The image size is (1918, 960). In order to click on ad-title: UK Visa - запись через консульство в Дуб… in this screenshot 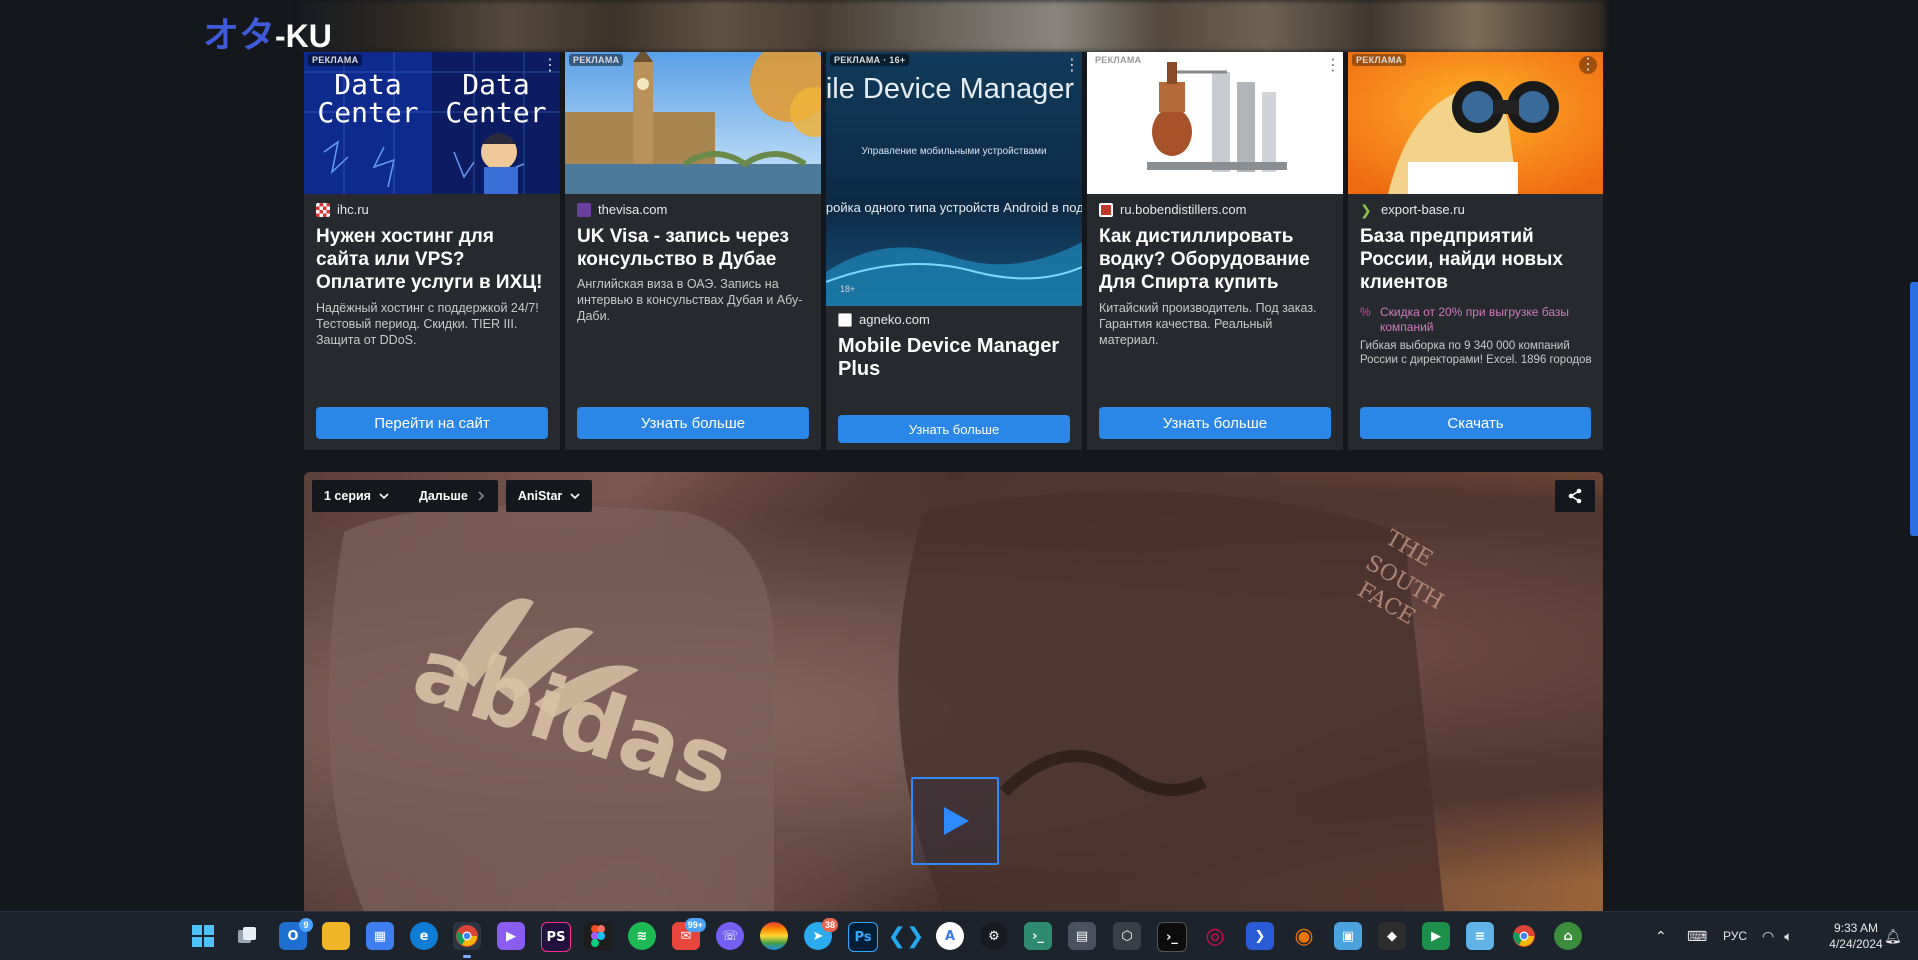, I will do `click(694, 248)`.